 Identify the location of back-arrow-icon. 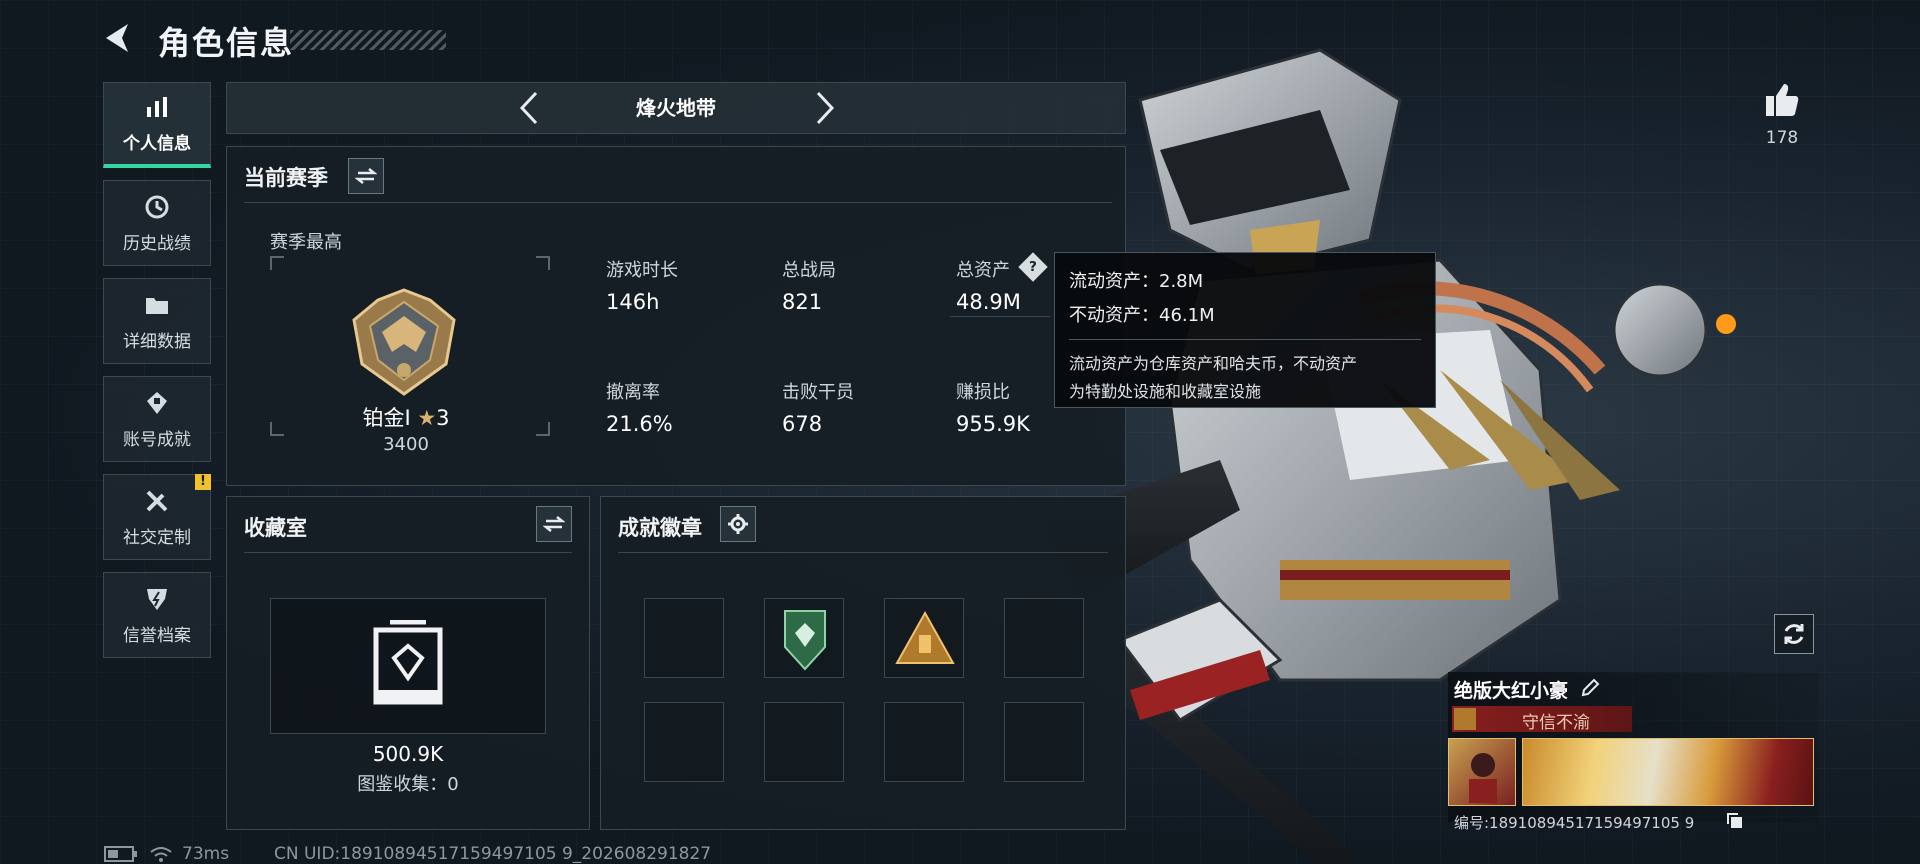
(118, 38).